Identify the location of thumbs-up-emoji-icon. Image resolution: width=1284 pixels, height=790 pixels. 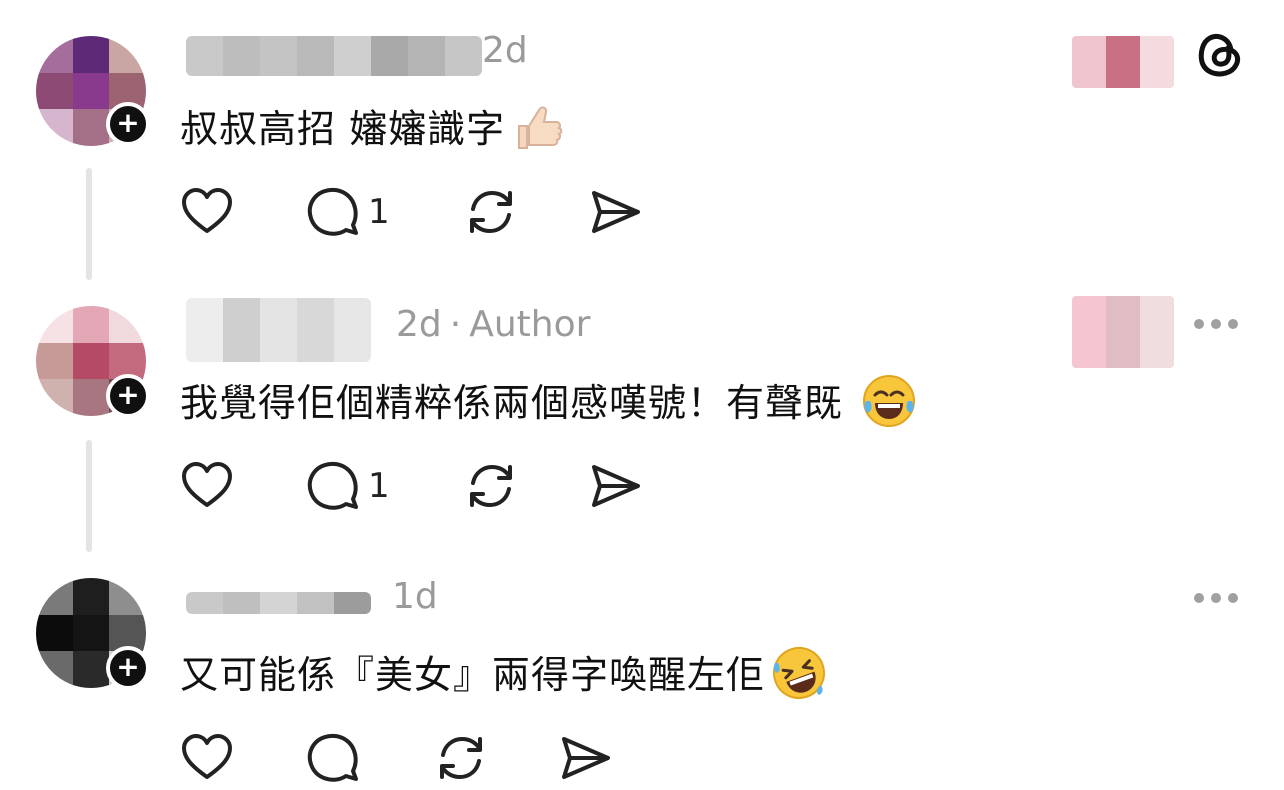
(538, 131).